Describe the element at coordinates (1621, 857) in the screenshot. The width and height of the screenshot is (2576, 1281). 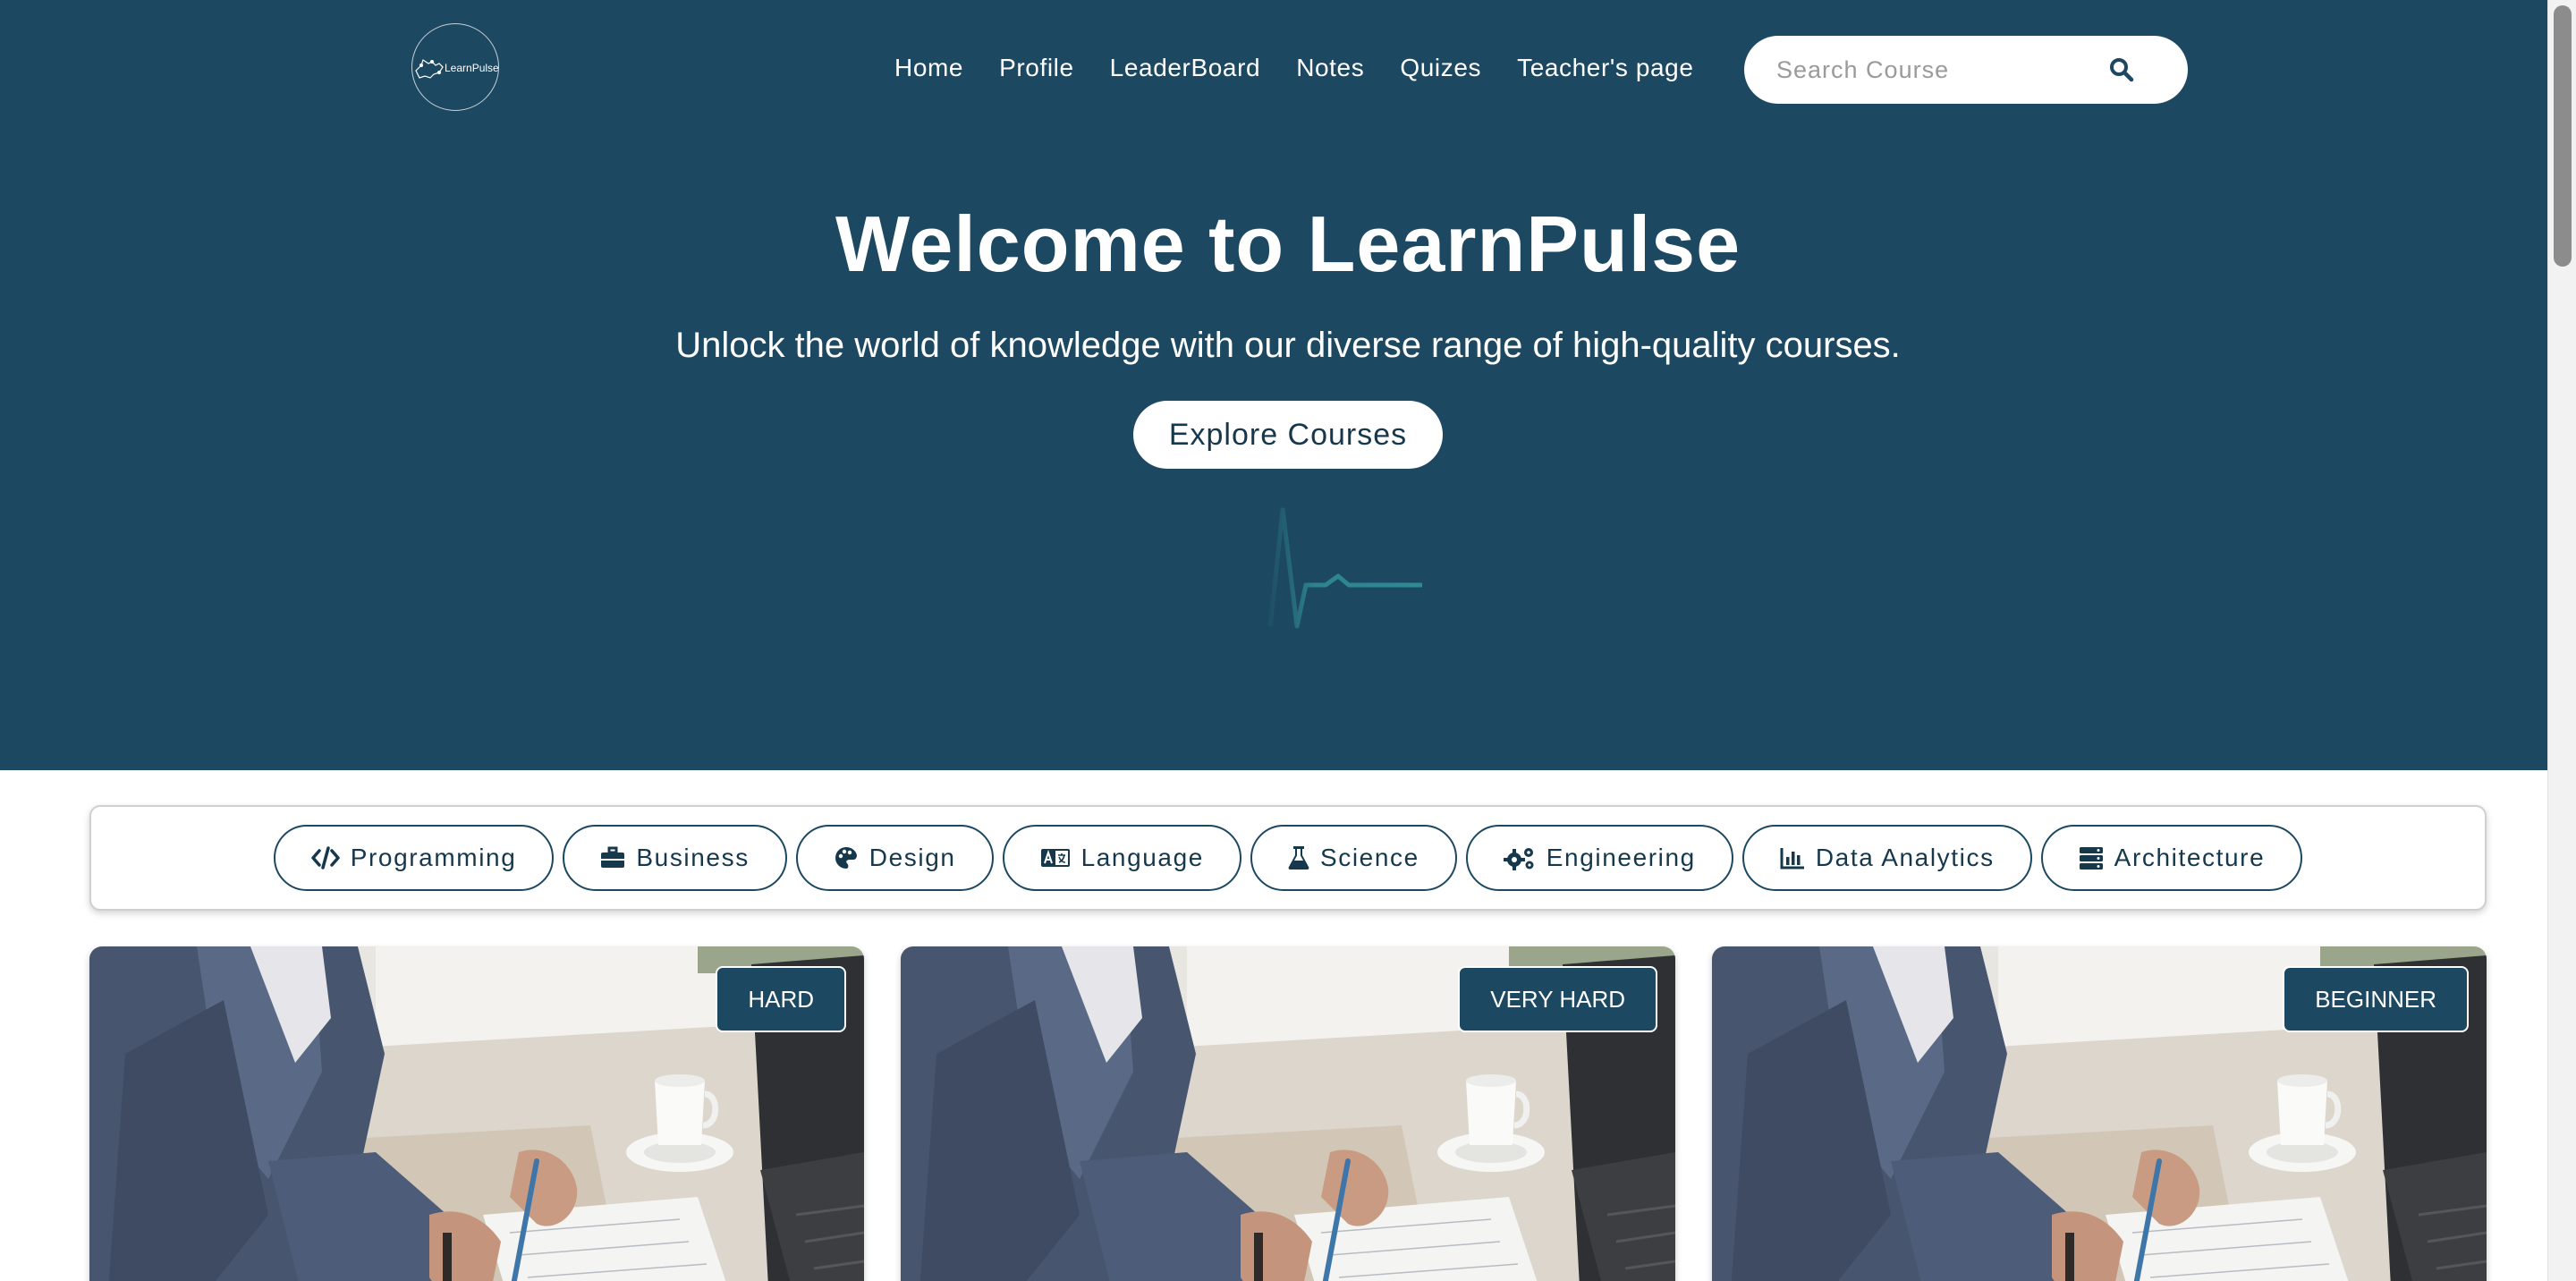
I see `category-label: Engineering` at that location.